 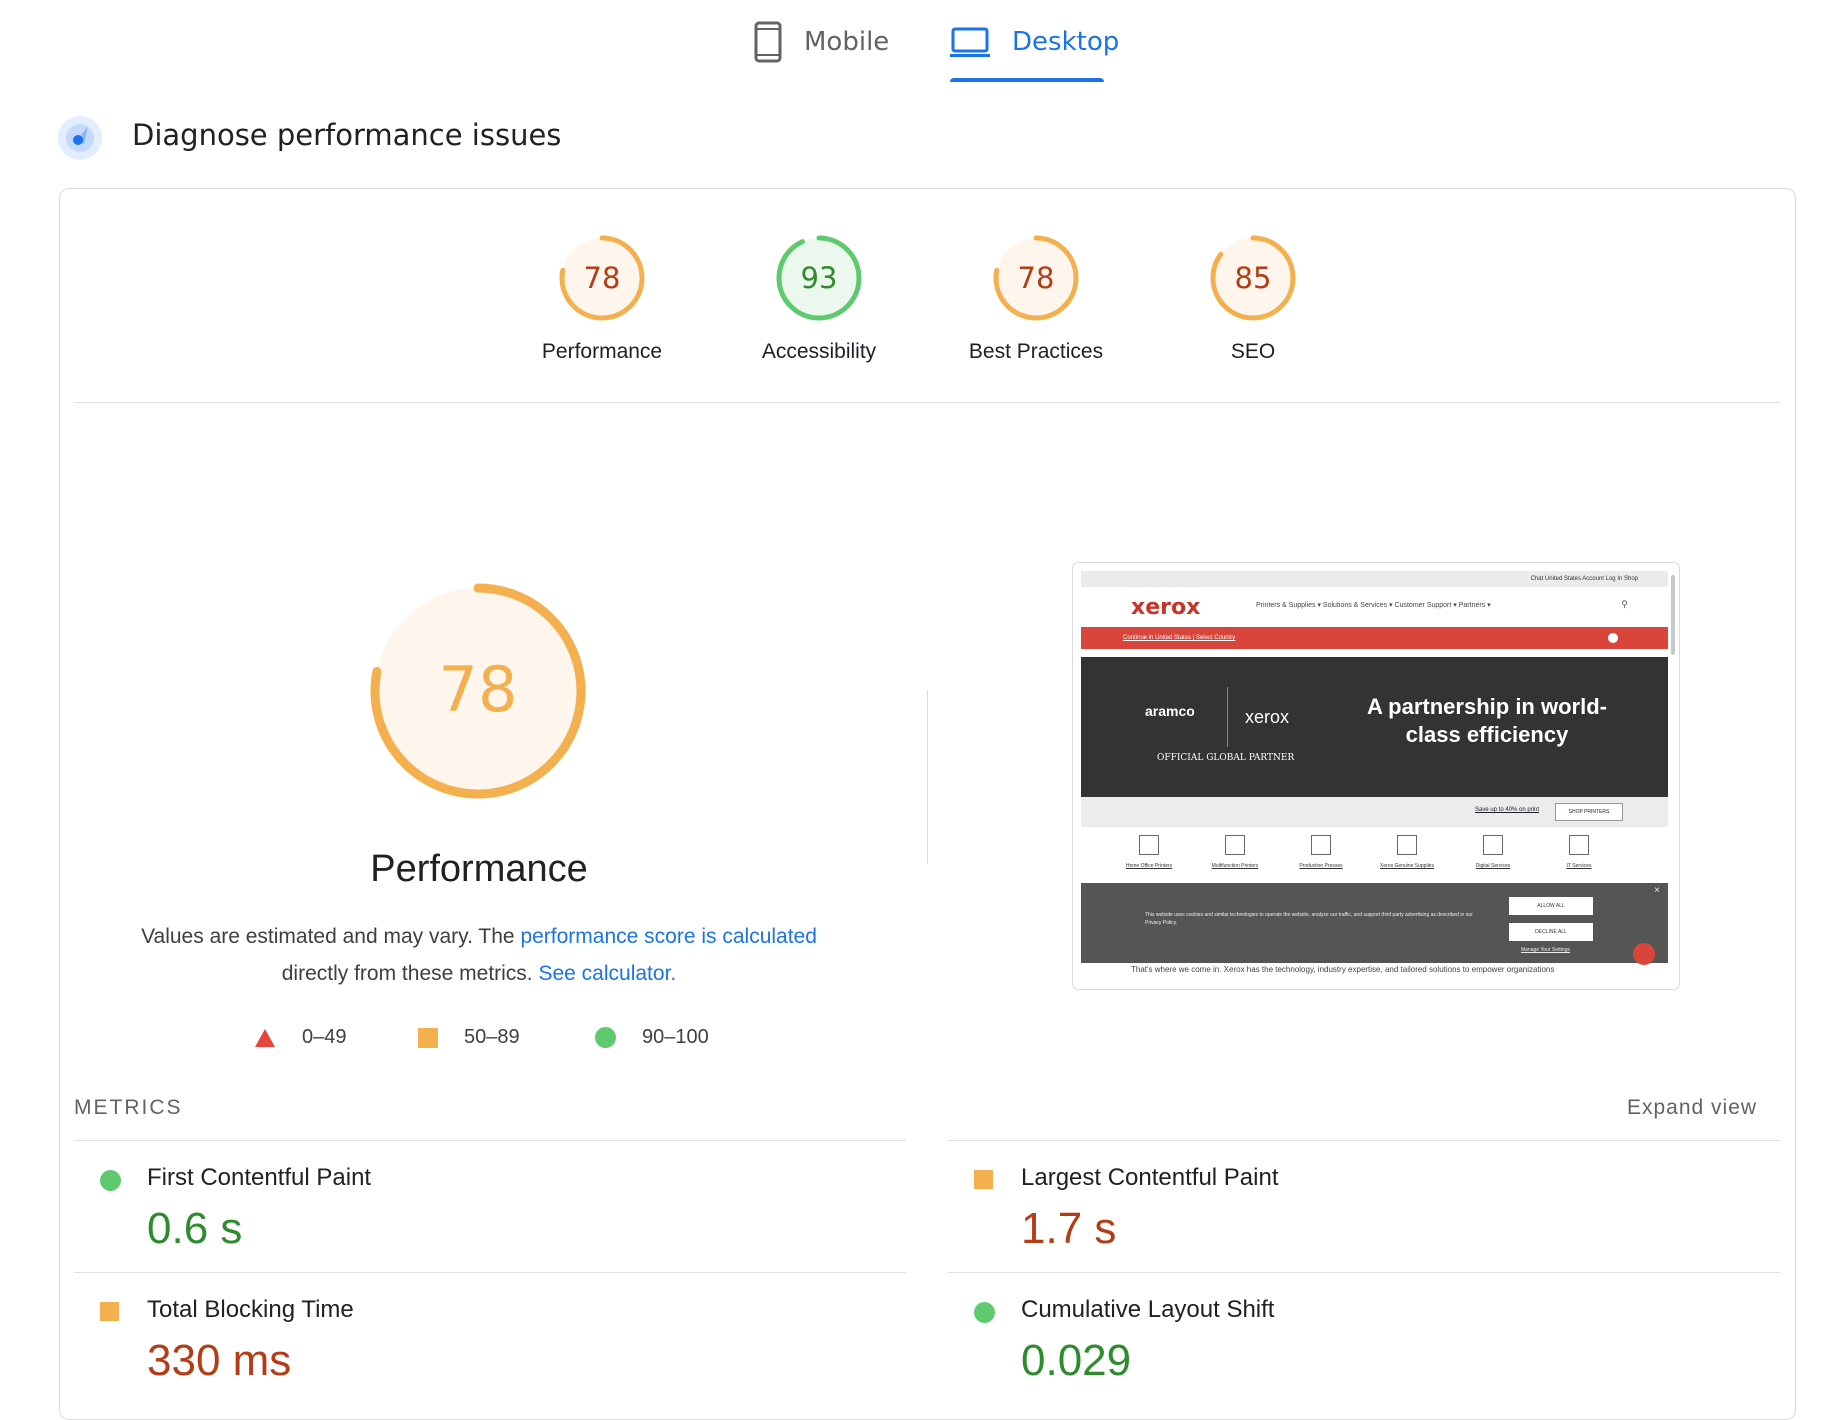 I want to click on screenshot-logo: xerox, so click(x=1166, y=607).